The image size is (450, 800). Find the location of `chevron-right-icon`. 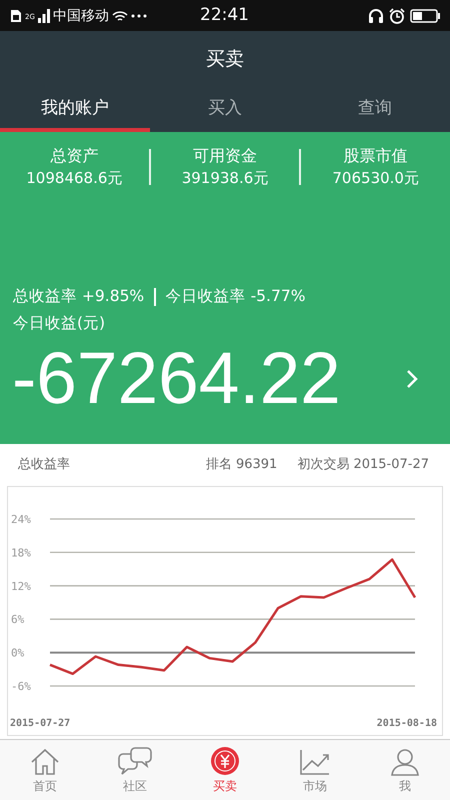

chevron-right-icon is located at coordinates (412, 379).